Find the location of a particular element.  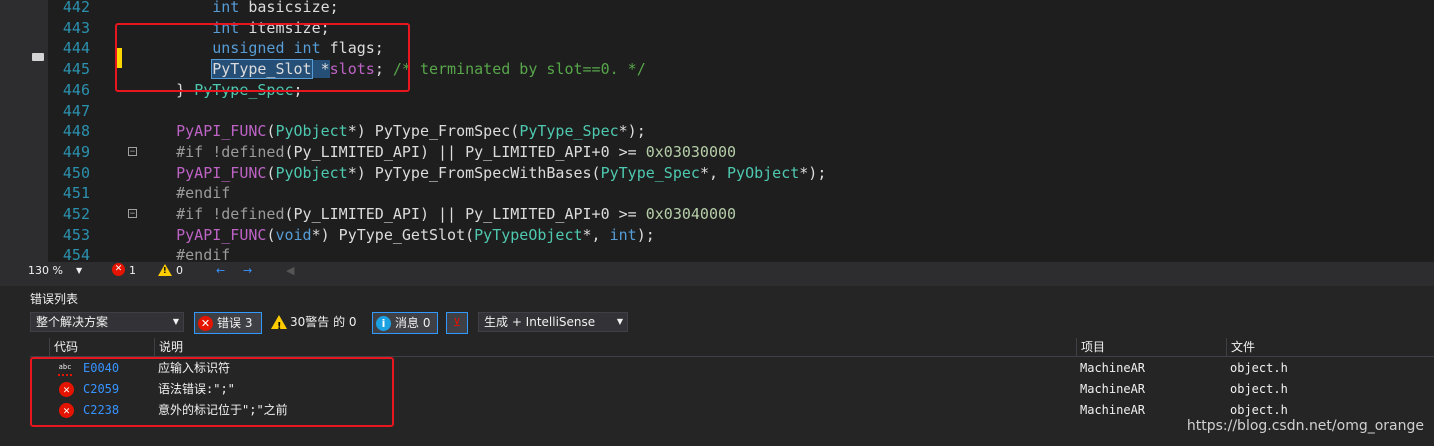

code-token: #endif is located at coordinates (185, 254).